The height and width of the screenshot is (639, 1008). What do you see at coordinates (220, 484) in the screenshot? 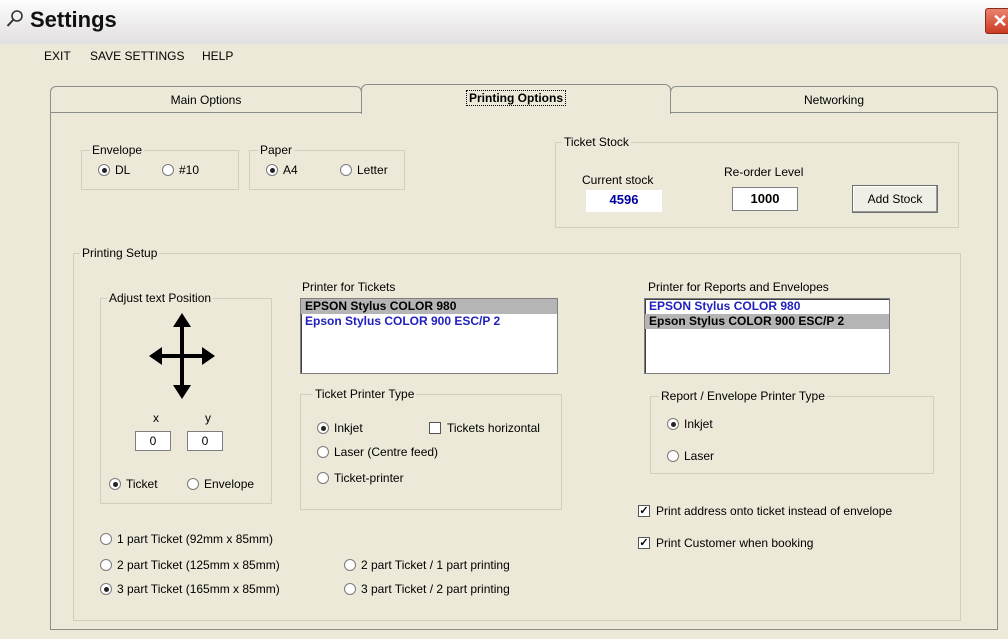
I see `adjust-envelope-radio: Envelope` at bounding box center [220, 484].